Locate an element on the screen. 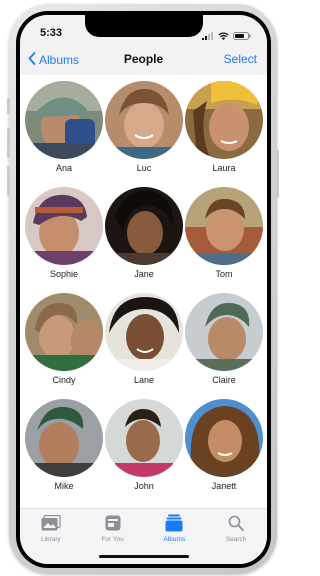 This screenshot has width=320, height=576. person-tile-ana: Ana is located at coordinates (64, 127).